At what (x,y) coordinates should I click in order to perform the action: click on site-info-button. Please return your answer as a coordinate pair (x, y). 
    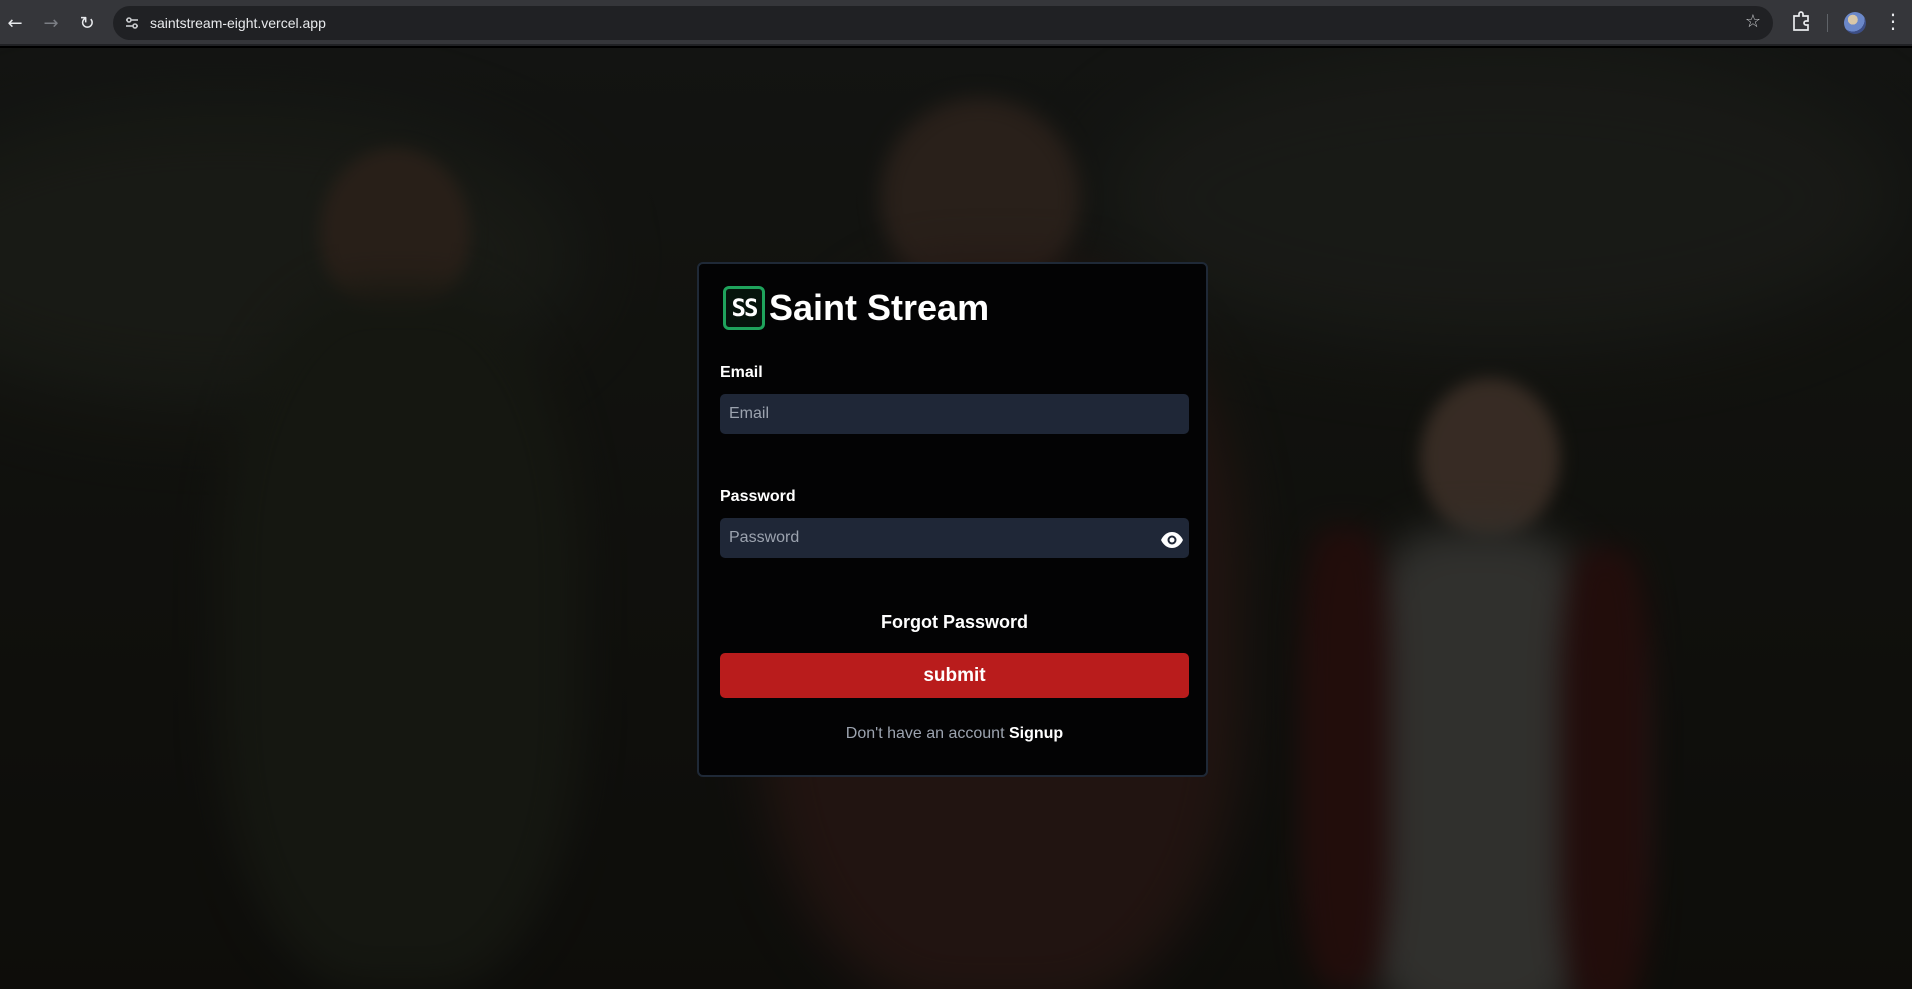
    Looking at the image, I should click on (132, 23).